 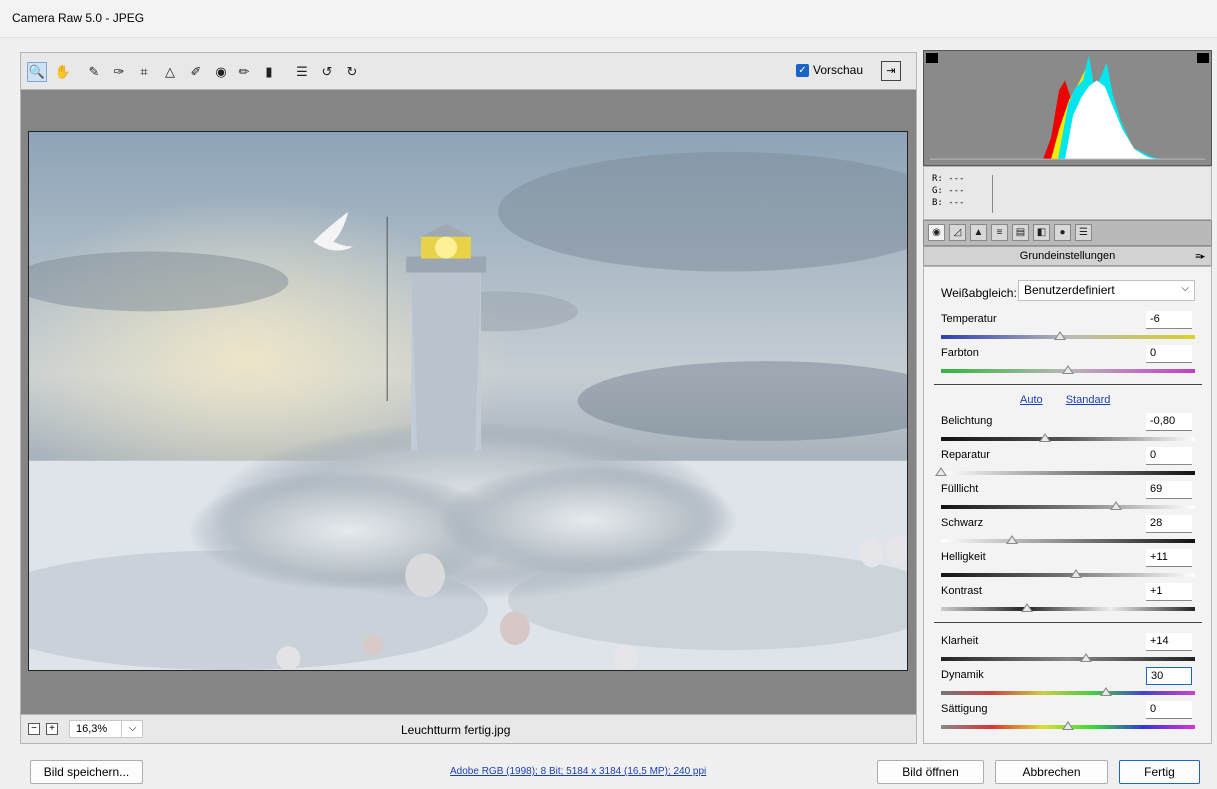 I want to click on histogram, so click(x=1067, y=108).